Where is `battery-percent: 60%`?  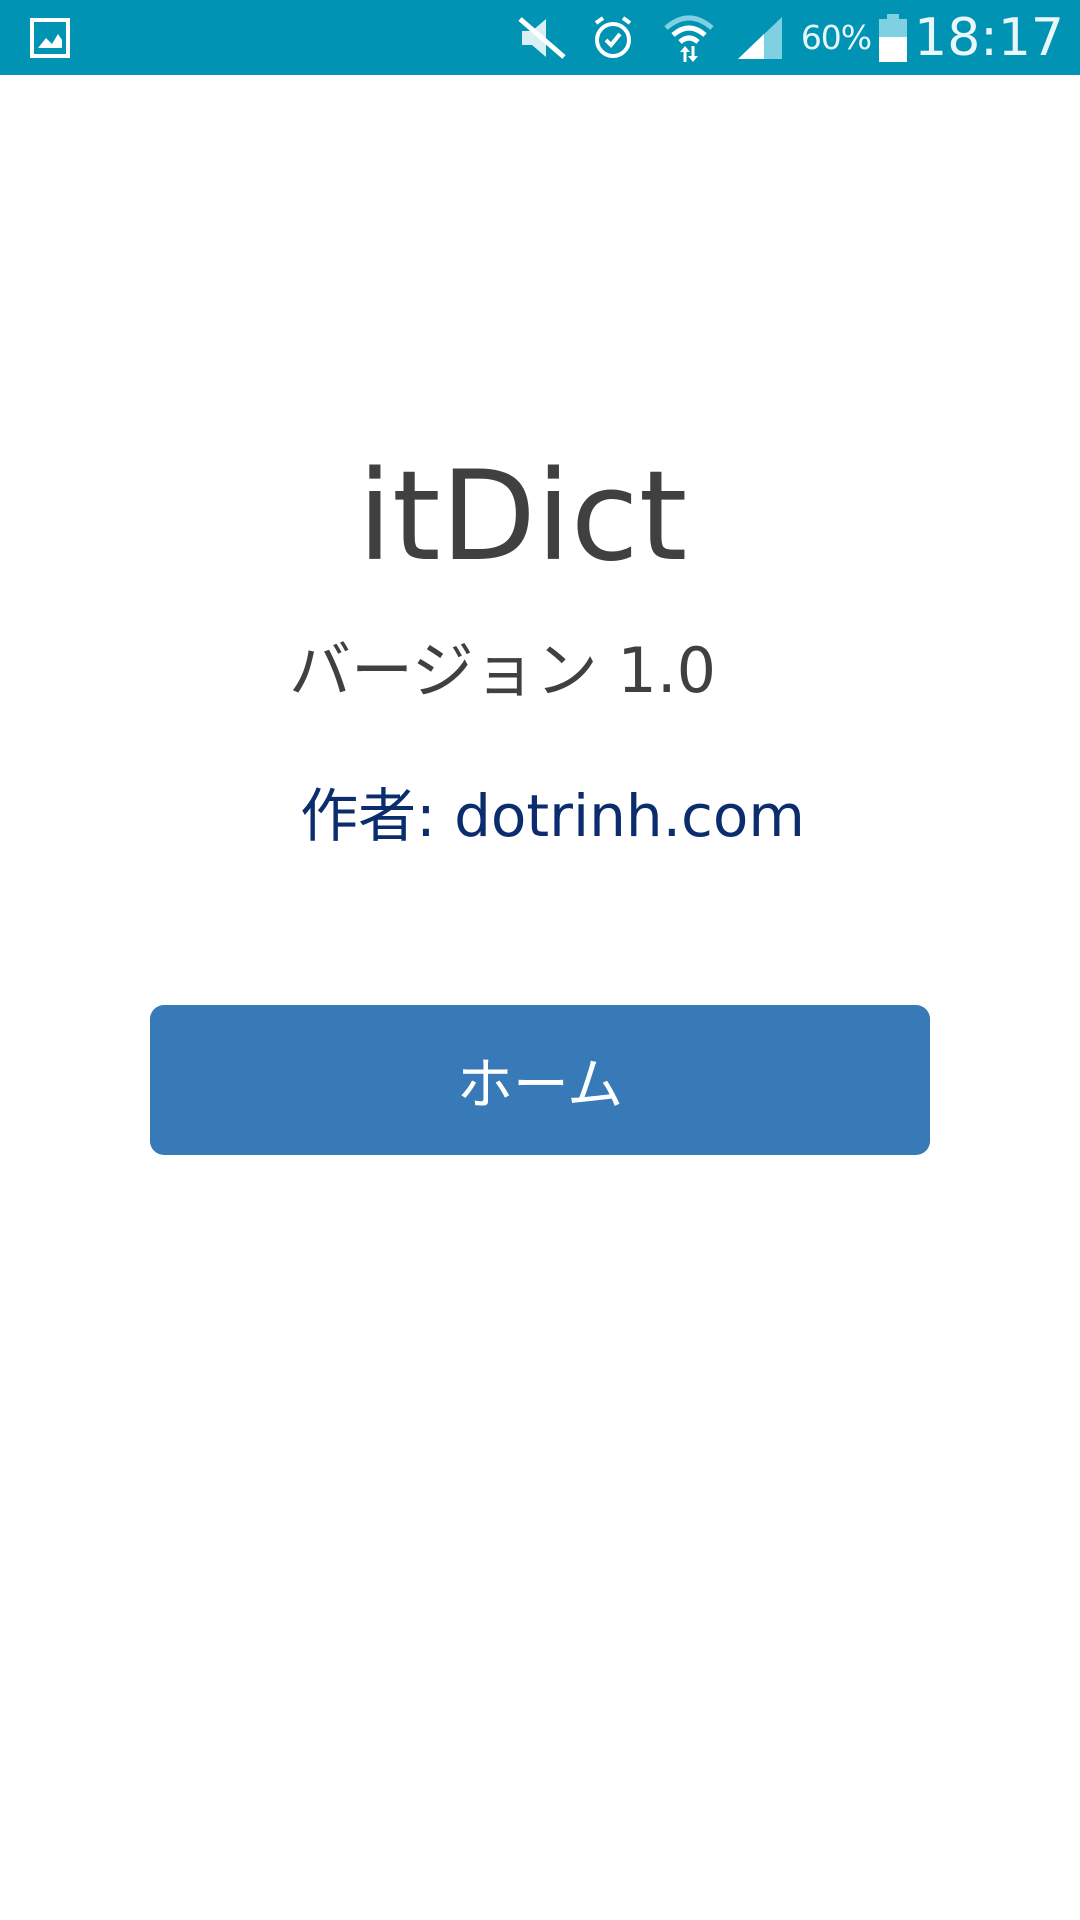
battery-percent: 60% is located at coordinates (836, 37).